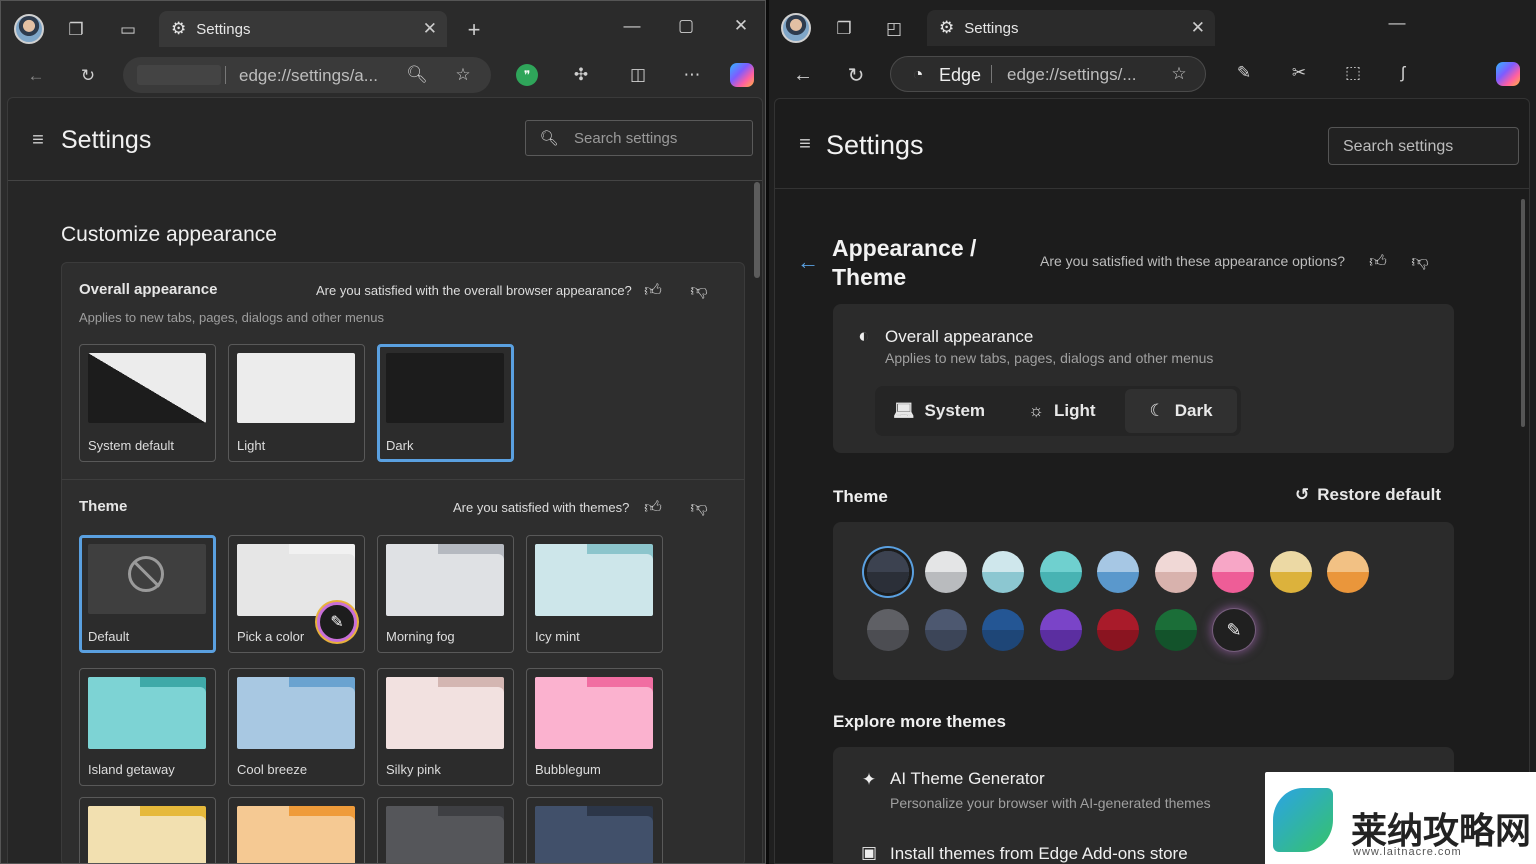  I want to click on extension-icon: ✎, so click(1244, 73).